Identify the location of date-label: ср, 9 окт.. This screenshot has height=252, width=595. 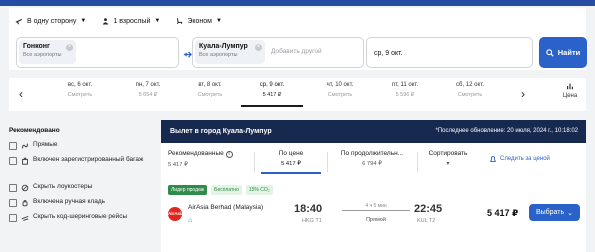
(272, 85).